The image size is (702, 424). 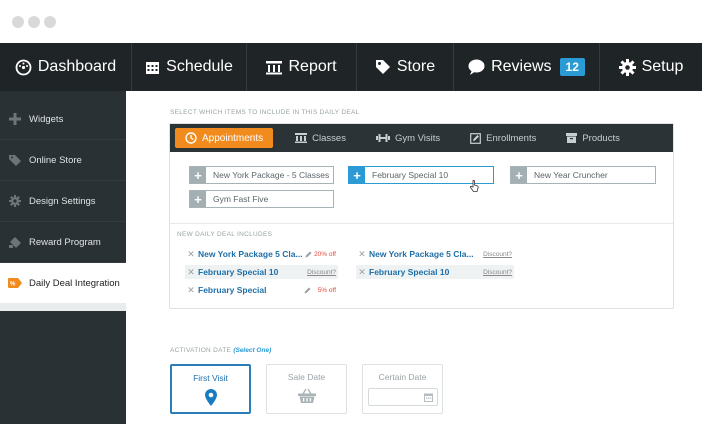 I want to click on plus-icon, so click(x=15, y=119).